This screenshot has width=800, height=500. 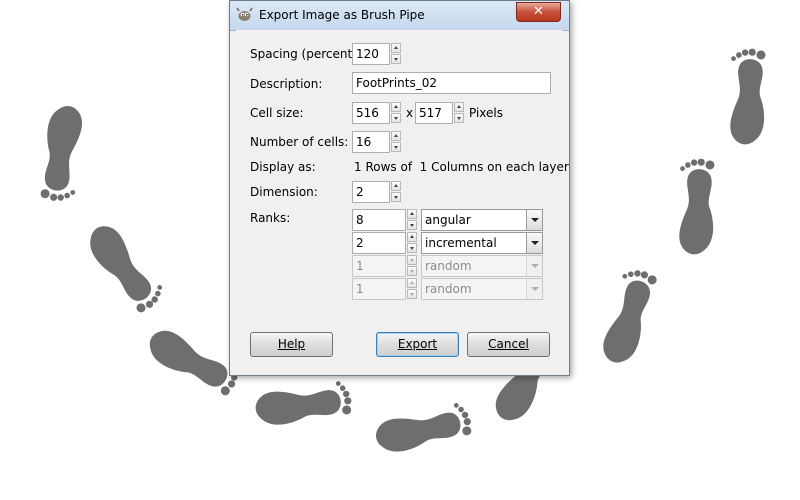 What do you see at coordinates (412, 266) in the screenshot?
I see `rank-3-spinner` at bounding box center [412, 266].